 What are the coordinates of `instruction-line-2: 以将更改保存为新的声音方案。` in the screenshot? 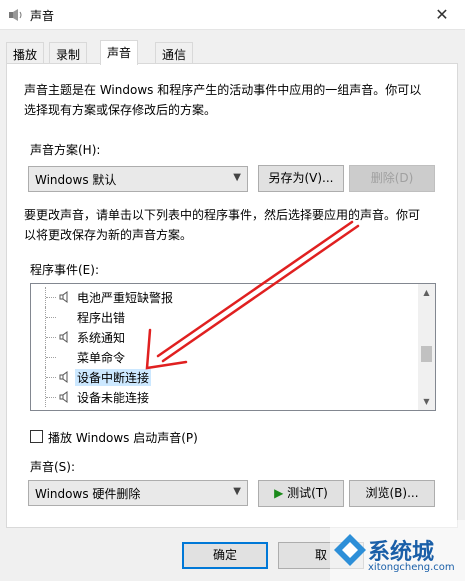 It's located at (108, 235).